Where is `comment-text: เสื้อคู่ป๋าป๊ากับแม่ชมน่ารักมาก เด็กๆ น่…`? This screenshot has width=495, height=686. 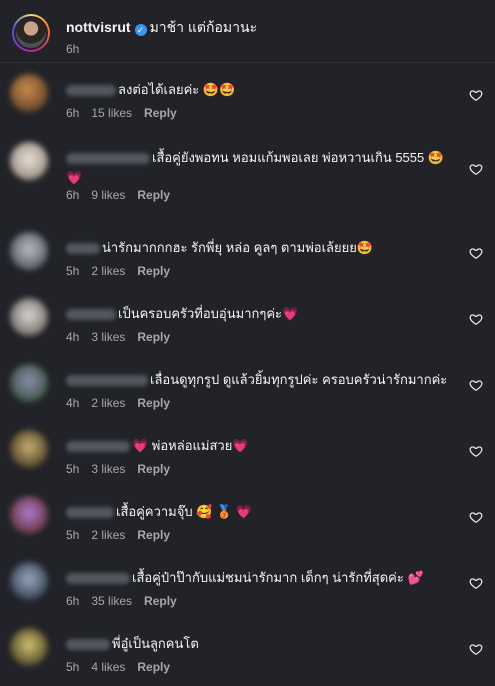
comment-text: เสื้อคู่ป๋าป๊ากับแม่ชมน่ารักมาก เด็กๆ น่… is located at coordinates (278, 577).